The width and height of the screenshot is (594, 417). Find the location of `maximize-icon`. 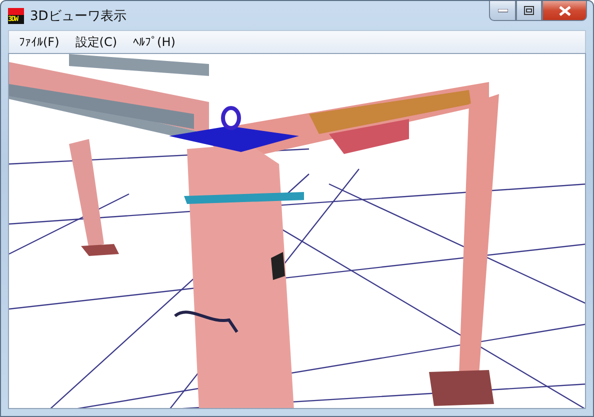

maximize-icon is located at coordinates (529, 10).